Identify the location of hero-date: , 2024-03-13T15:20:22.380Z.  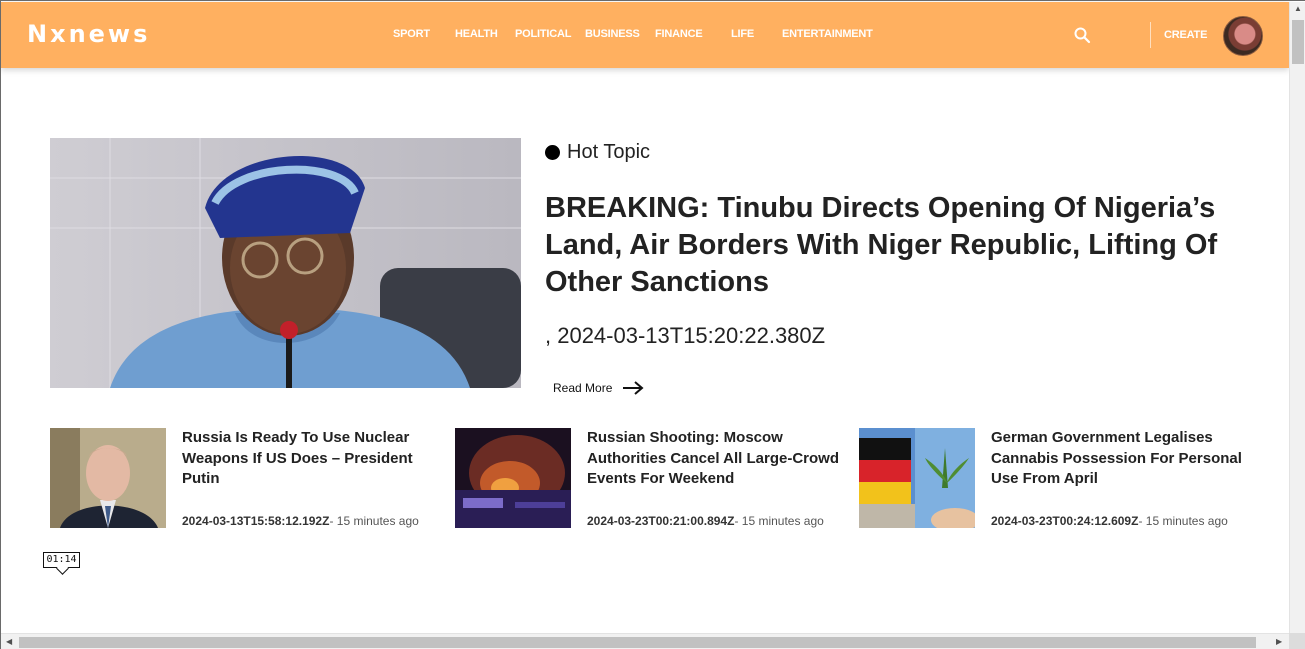
(685, 335).